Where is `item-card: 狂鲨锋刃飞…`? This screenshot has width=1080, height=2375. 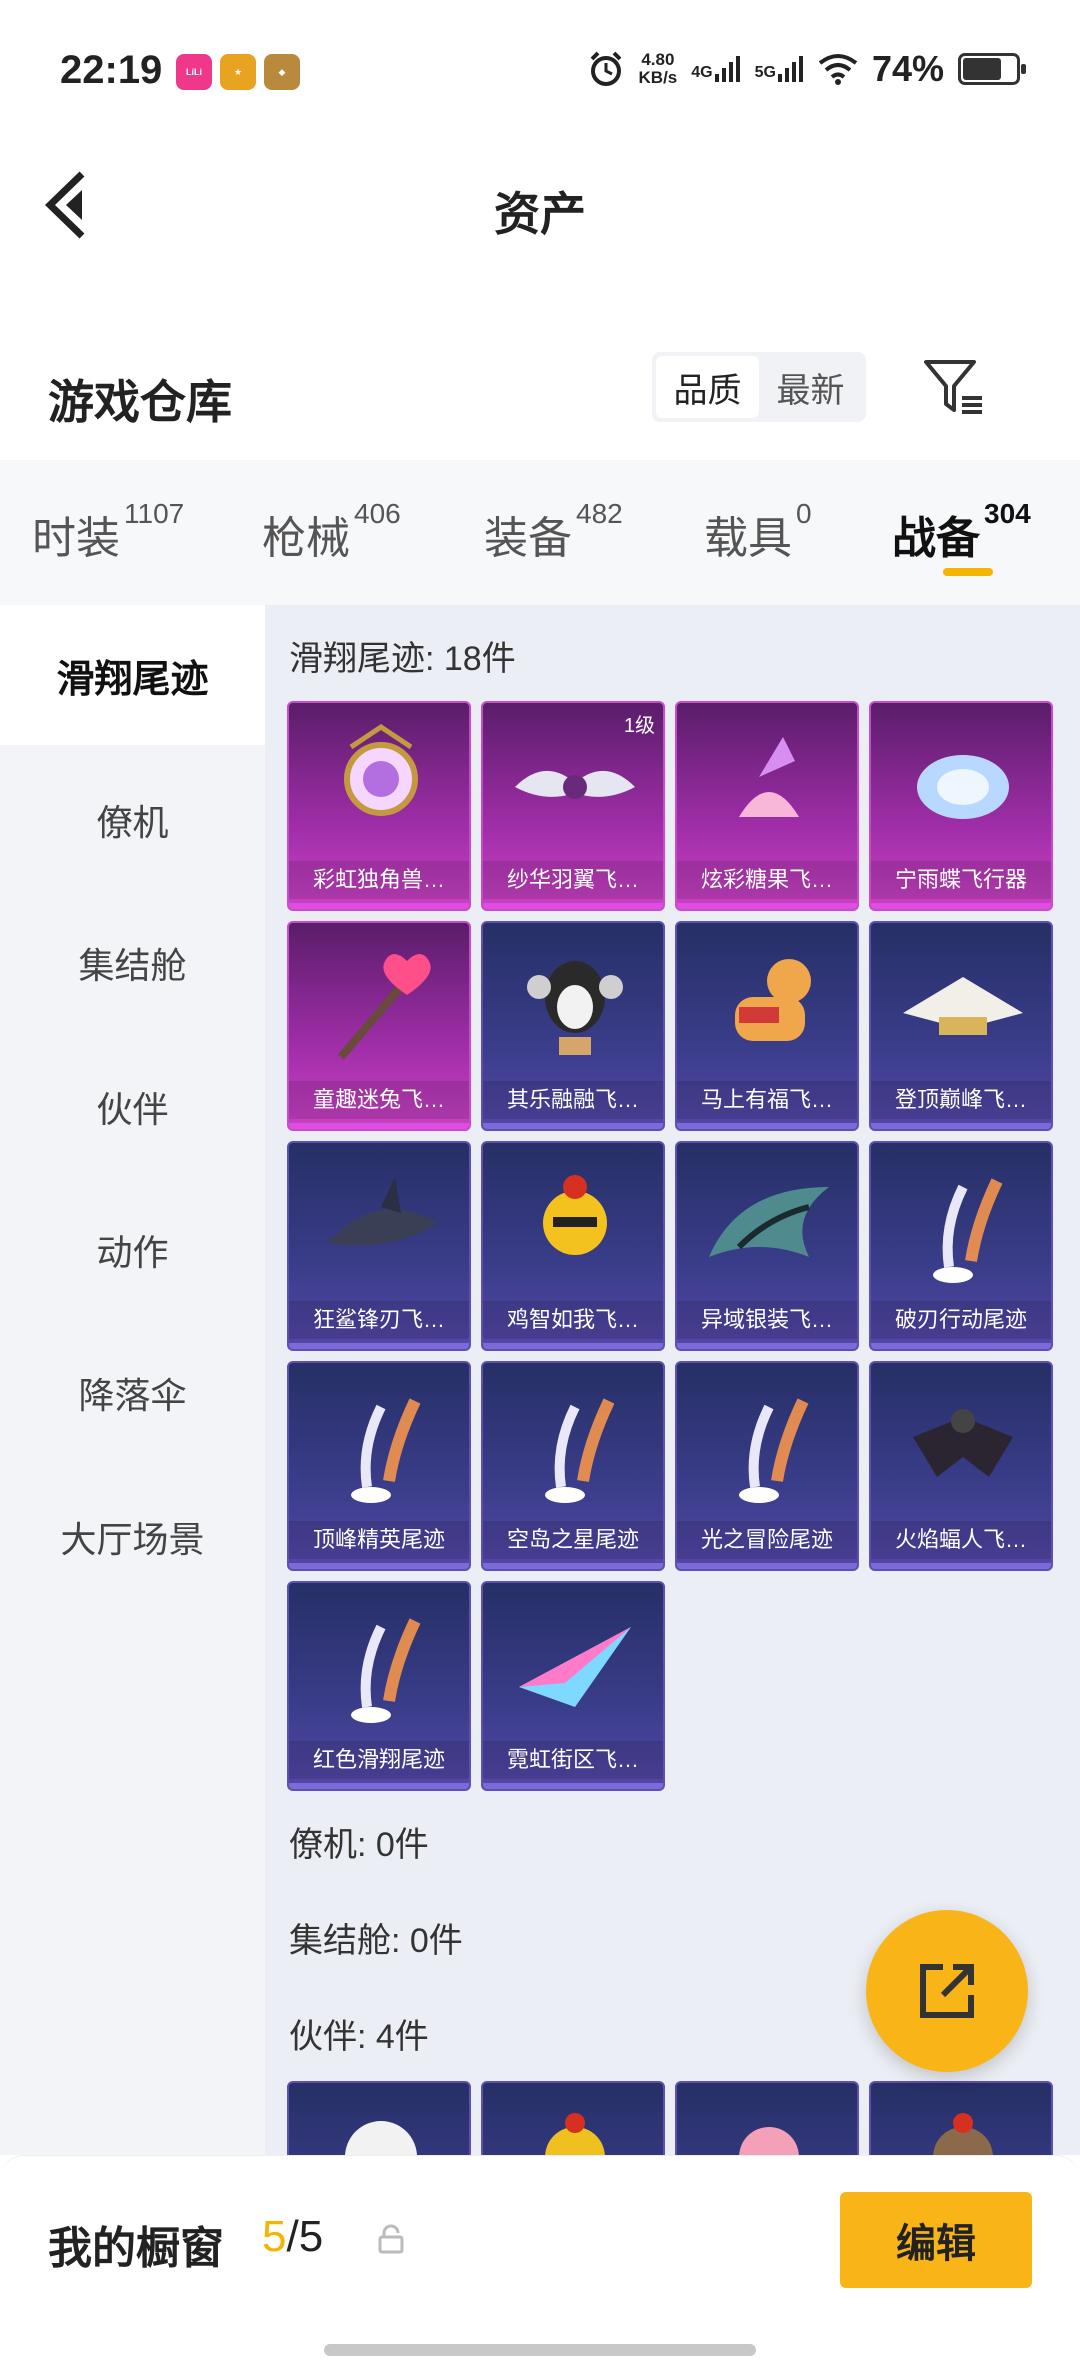 item-card: 狂鲨锋刃飞… is located at coordinates (379, 1246).